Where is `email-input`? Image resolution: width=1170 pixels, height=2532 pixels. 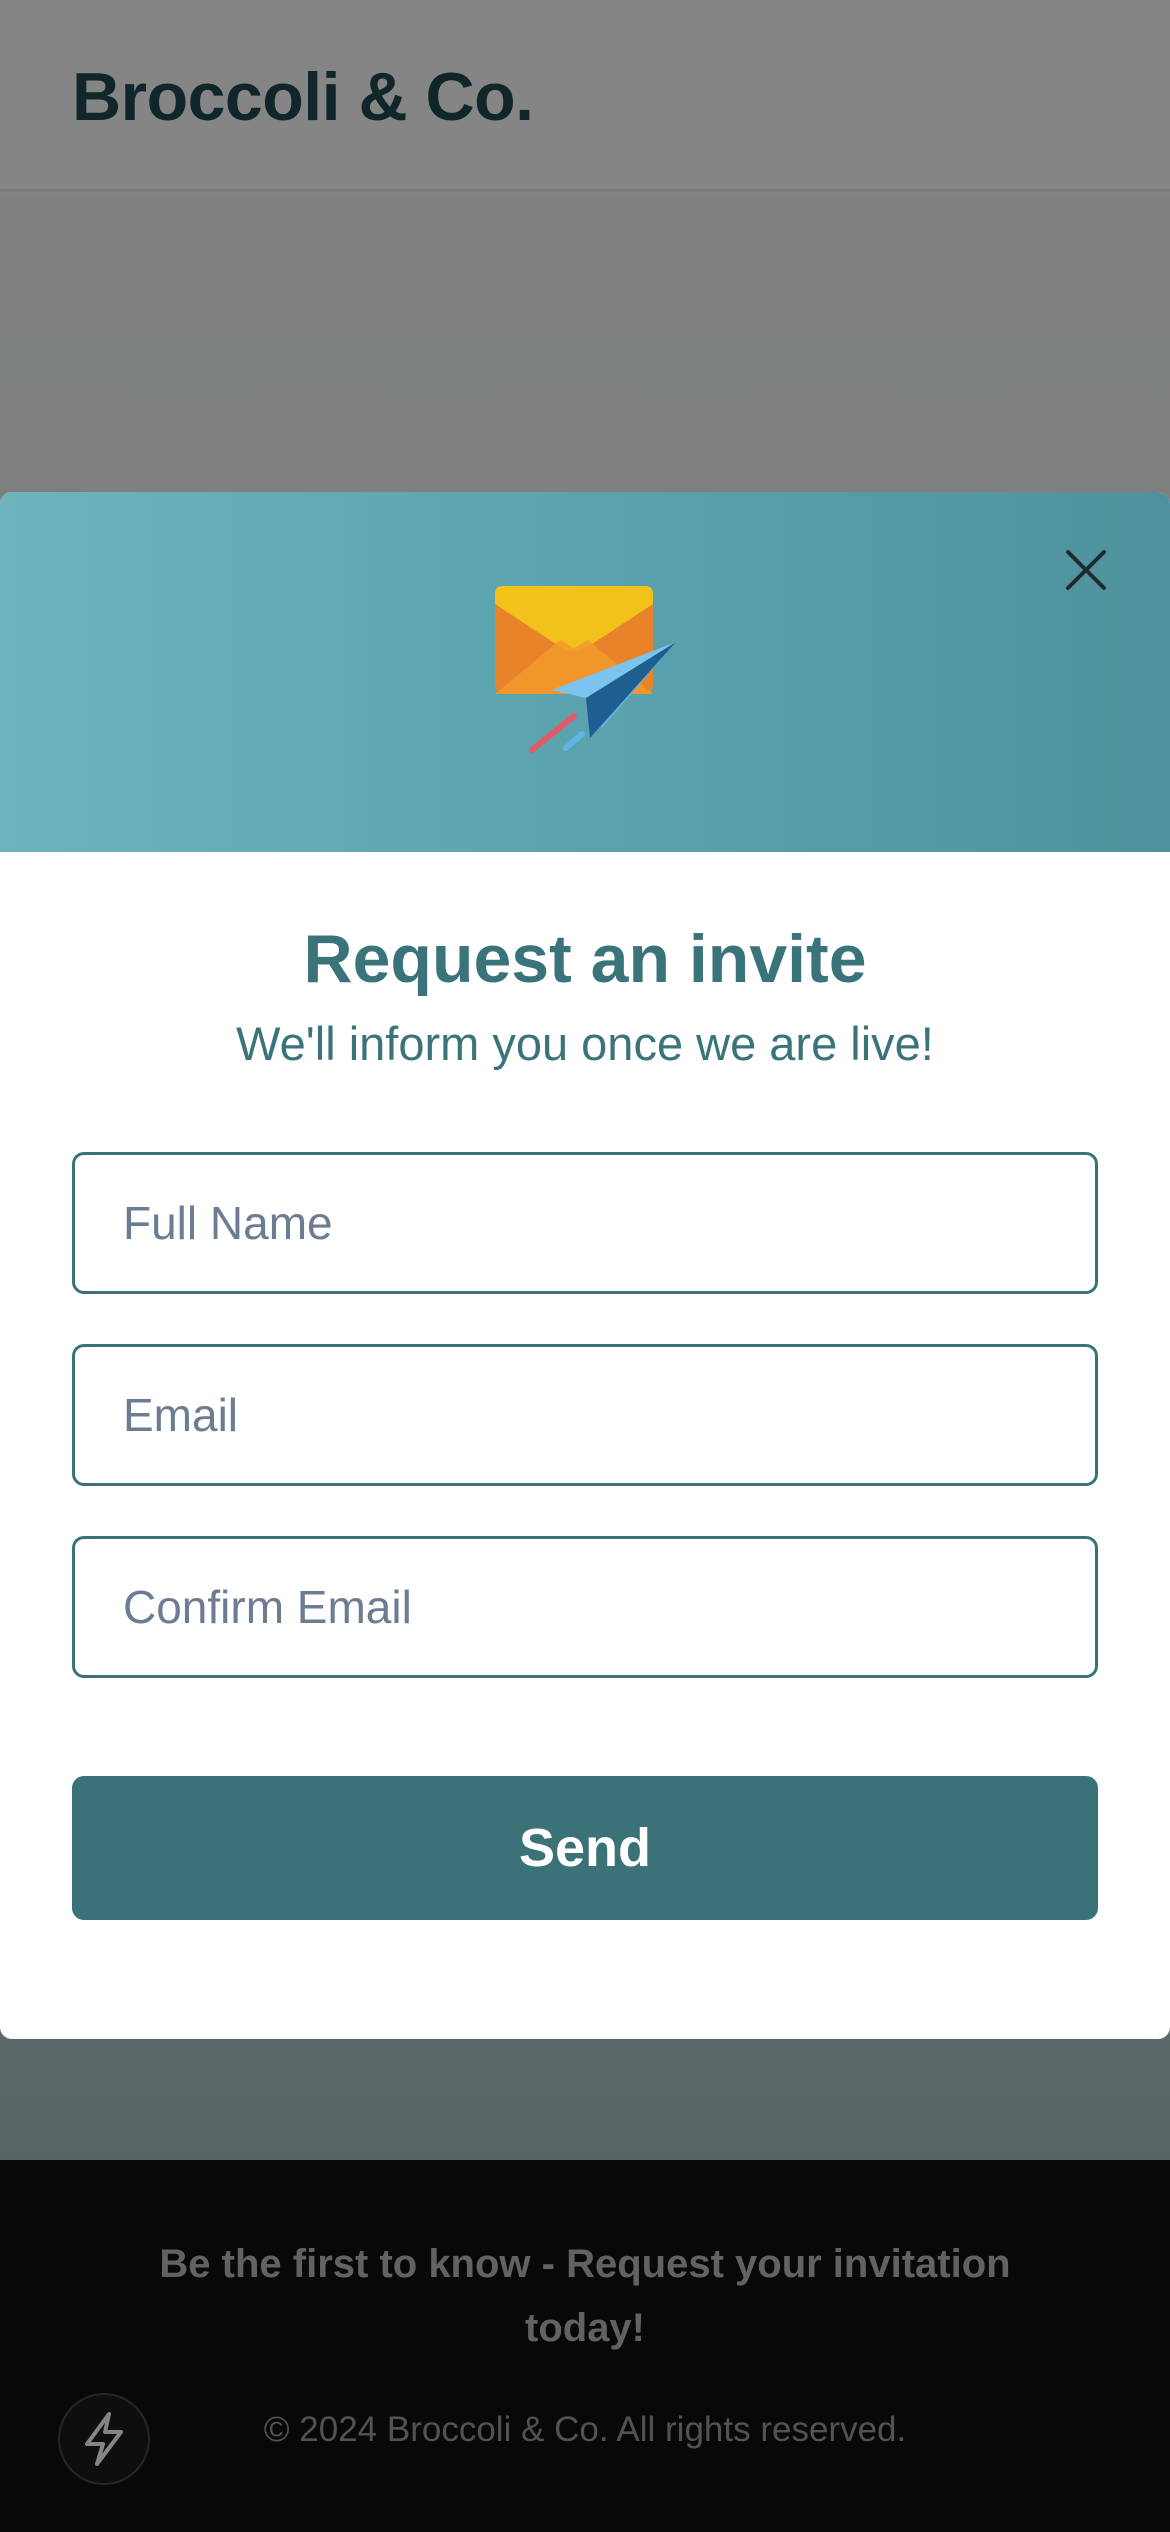 email-input is located at coordinates (585, 1415).